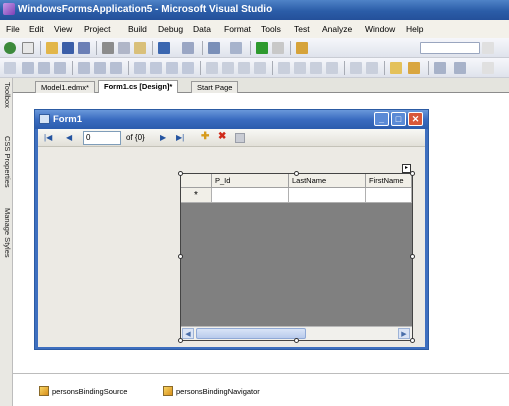 The height and width of the screenshot is (406, 509). What do you see at coordinates (48, 137) in the screenshot?
I see `move-first-icon: |◀` at bounding box center [48, 137].